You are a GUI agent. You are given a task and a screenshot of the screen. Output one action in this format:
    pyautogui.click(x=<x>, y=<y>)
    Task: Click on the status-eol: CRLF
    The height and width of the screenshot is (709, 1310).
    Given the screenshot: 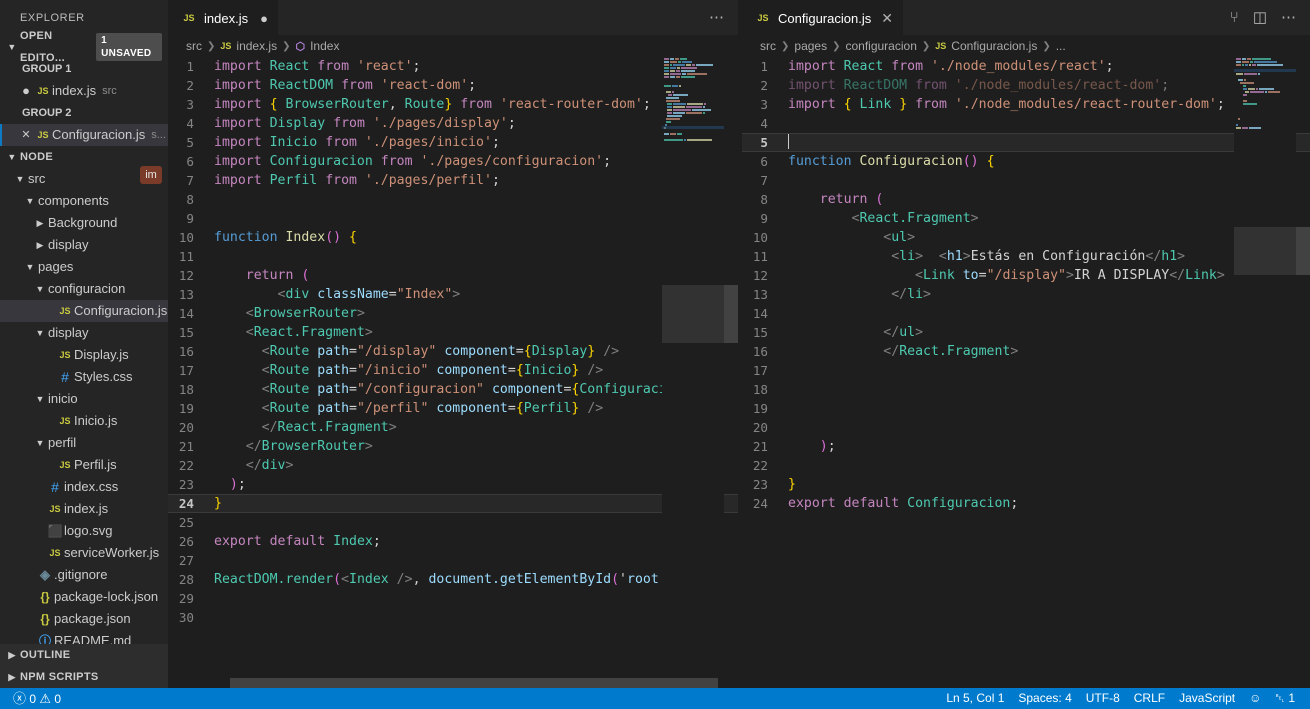 What is the action you would take?
    pyautogui.click(x=1149, y=698)
    